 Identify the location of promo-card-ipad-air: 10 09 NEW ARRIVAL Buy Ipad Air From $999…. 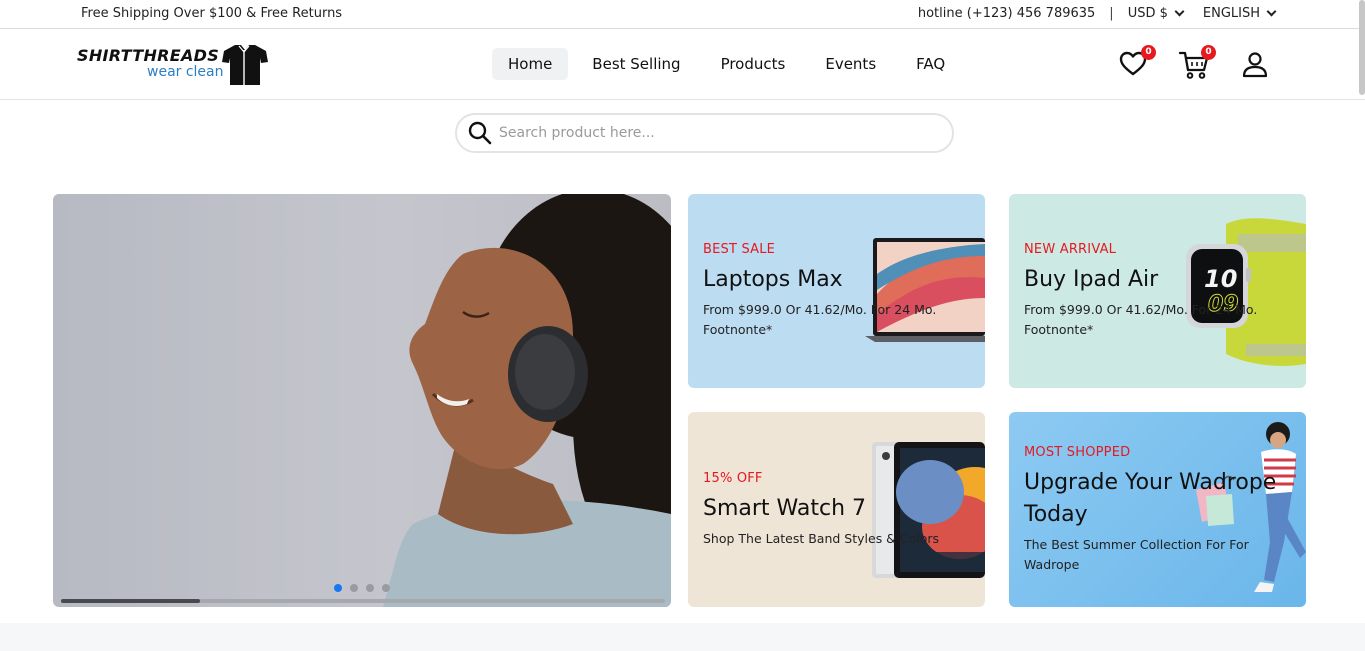
(1157, 291).